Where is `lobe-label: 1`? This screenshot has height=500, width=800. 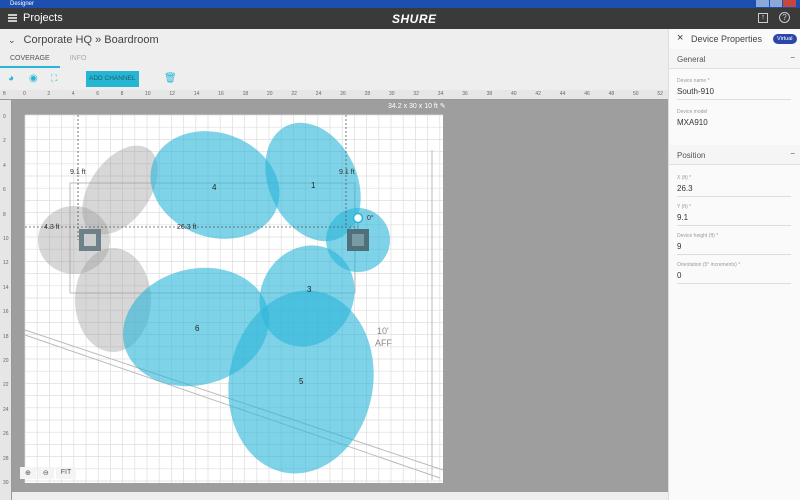 lobe-label: 1 is located at coordinates (313, 185).